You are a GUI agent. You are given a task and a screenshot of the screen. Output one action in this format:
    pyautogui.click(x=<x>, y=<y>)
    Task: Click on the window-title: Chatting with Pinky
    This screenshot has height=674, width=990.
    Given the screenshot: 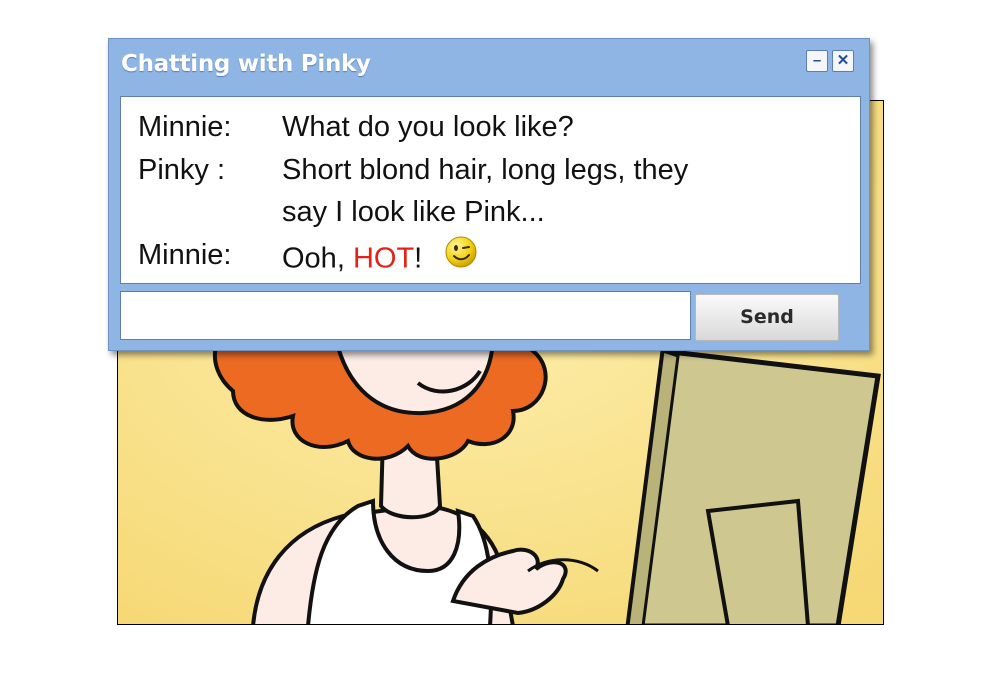 What is the action you would take?
    pyautogui.click(x=246, y=64)
    